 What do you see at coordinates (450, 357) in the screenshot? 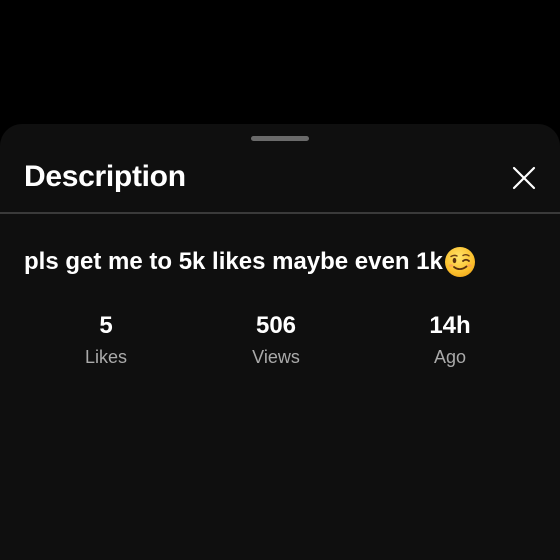
I see `time-ago-label: Ago` at bounding box center [450, 357].